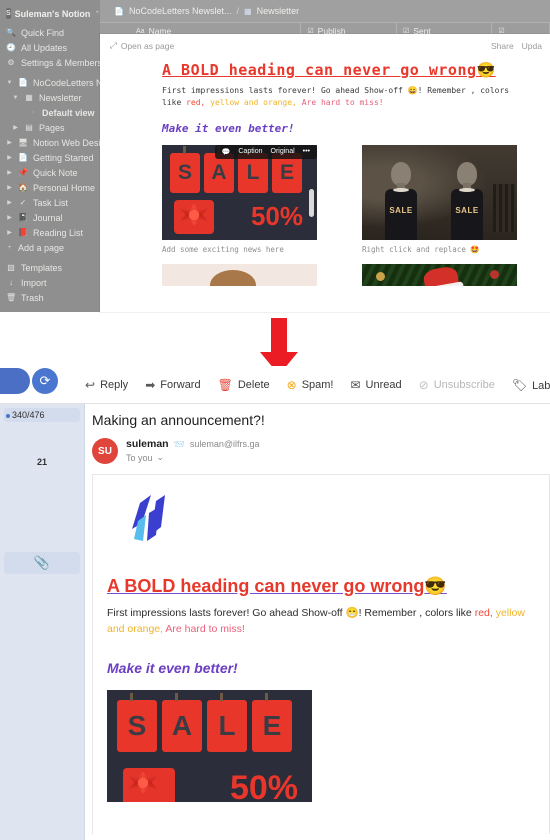 The image size is (550, 840). Describe the element at coordinates (244, 385) in the screenshot. I see `delete-button: 🗑 Delete` at that location.